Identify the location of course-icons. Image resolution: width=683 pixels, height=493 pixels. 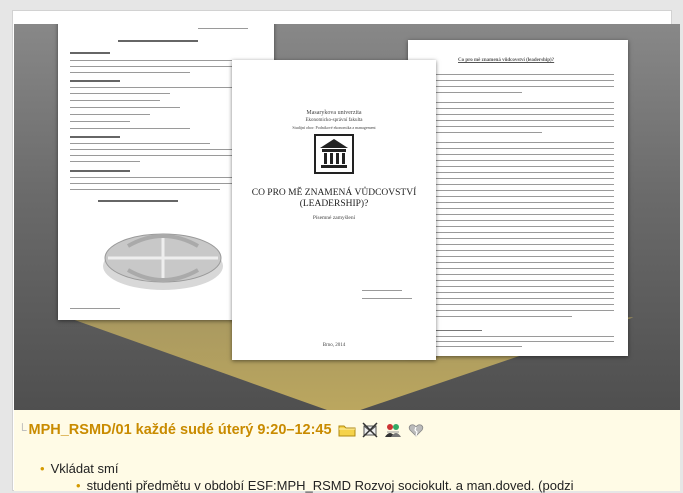
(381, 430).